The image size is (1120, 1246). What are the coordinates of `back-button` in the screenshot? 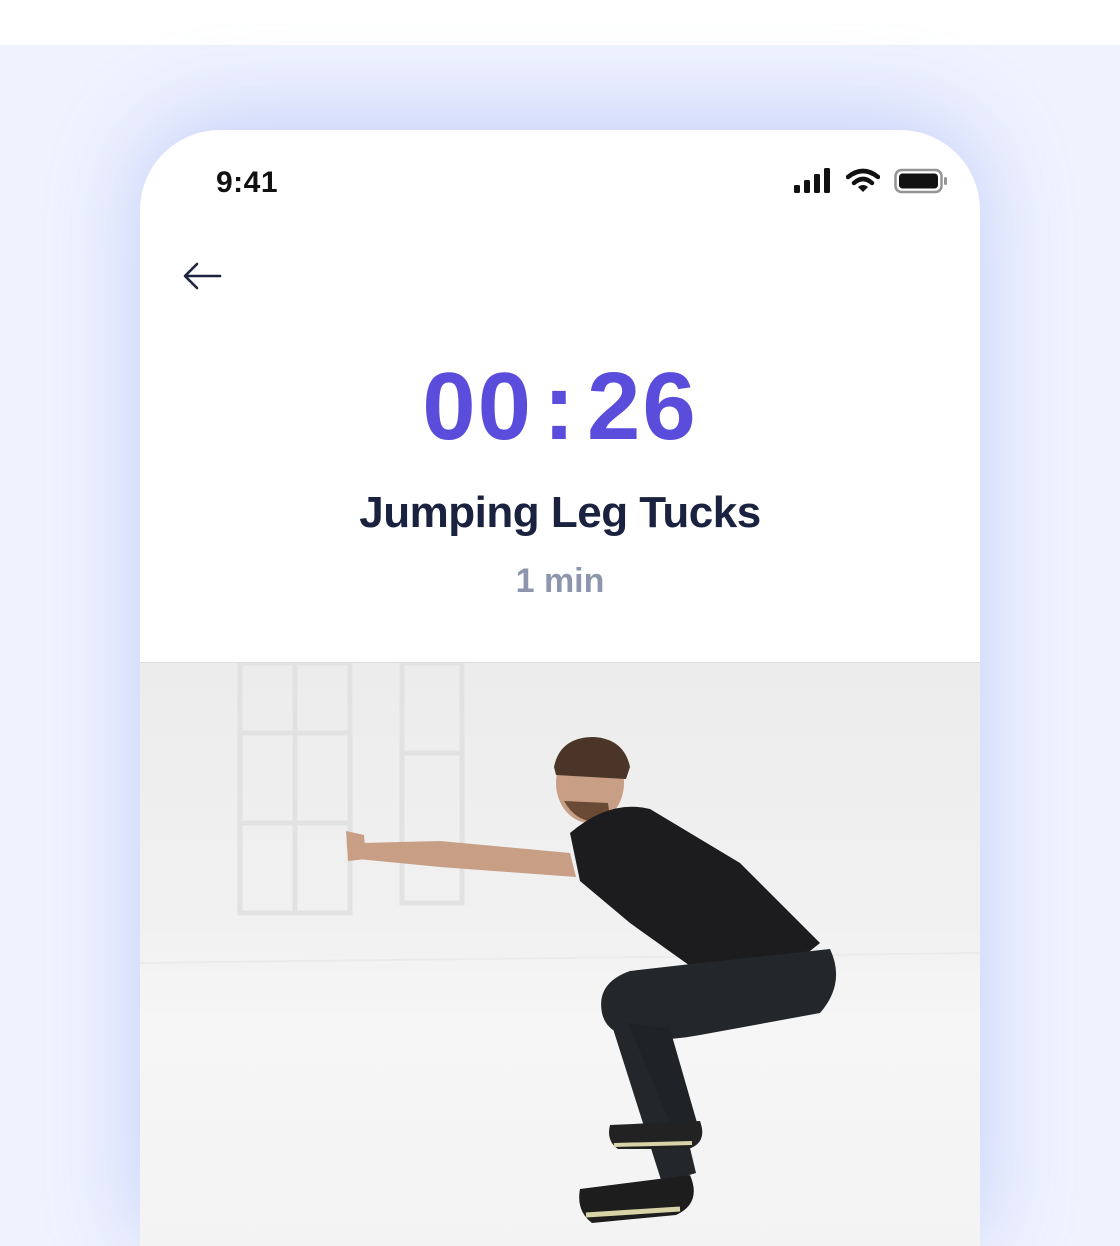 It's located at (202, 278).